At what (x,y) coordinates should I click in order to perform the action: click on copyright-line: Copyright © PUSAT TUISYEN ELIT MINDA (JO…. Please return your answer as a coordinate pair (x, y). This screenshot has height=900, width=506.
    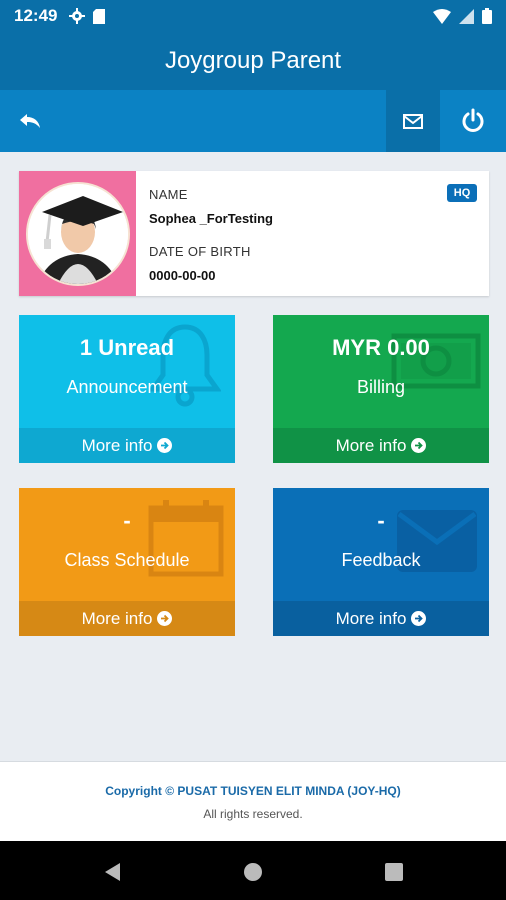
    Looking at the image, I should click on (253, 791).